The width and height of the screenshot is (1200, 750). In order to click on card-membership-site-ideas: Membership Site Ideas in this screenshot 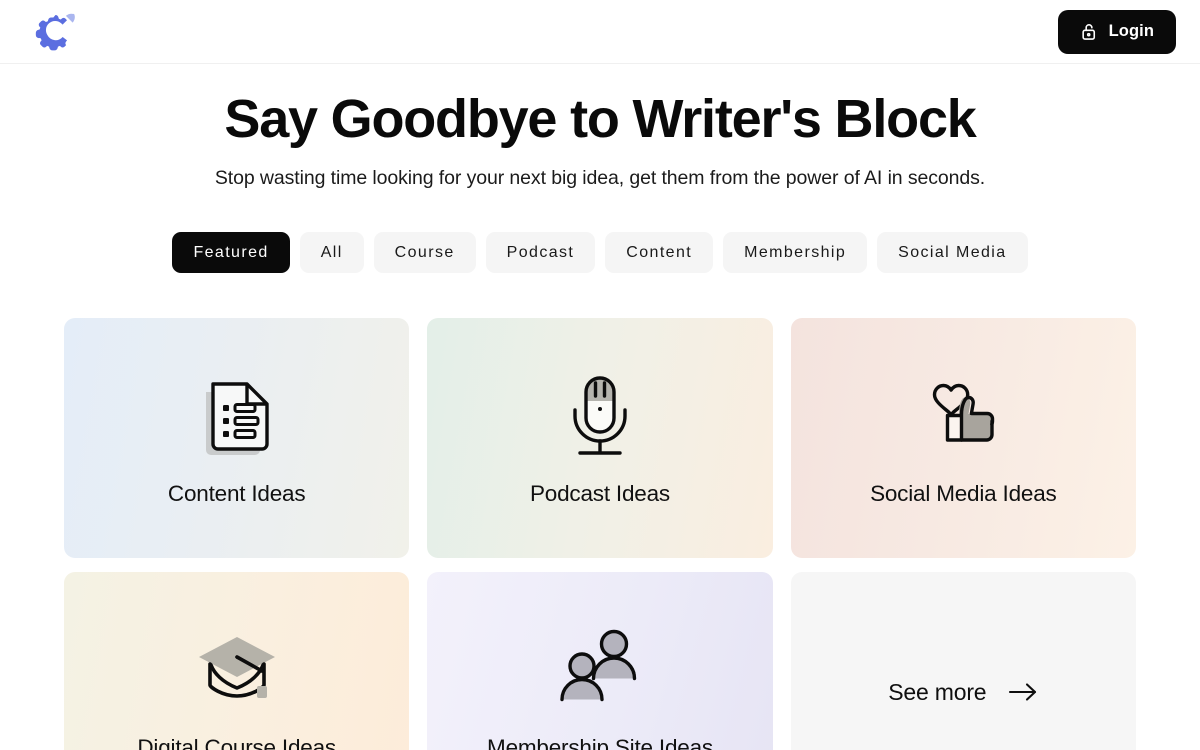, I will do `click(600, 661)`.